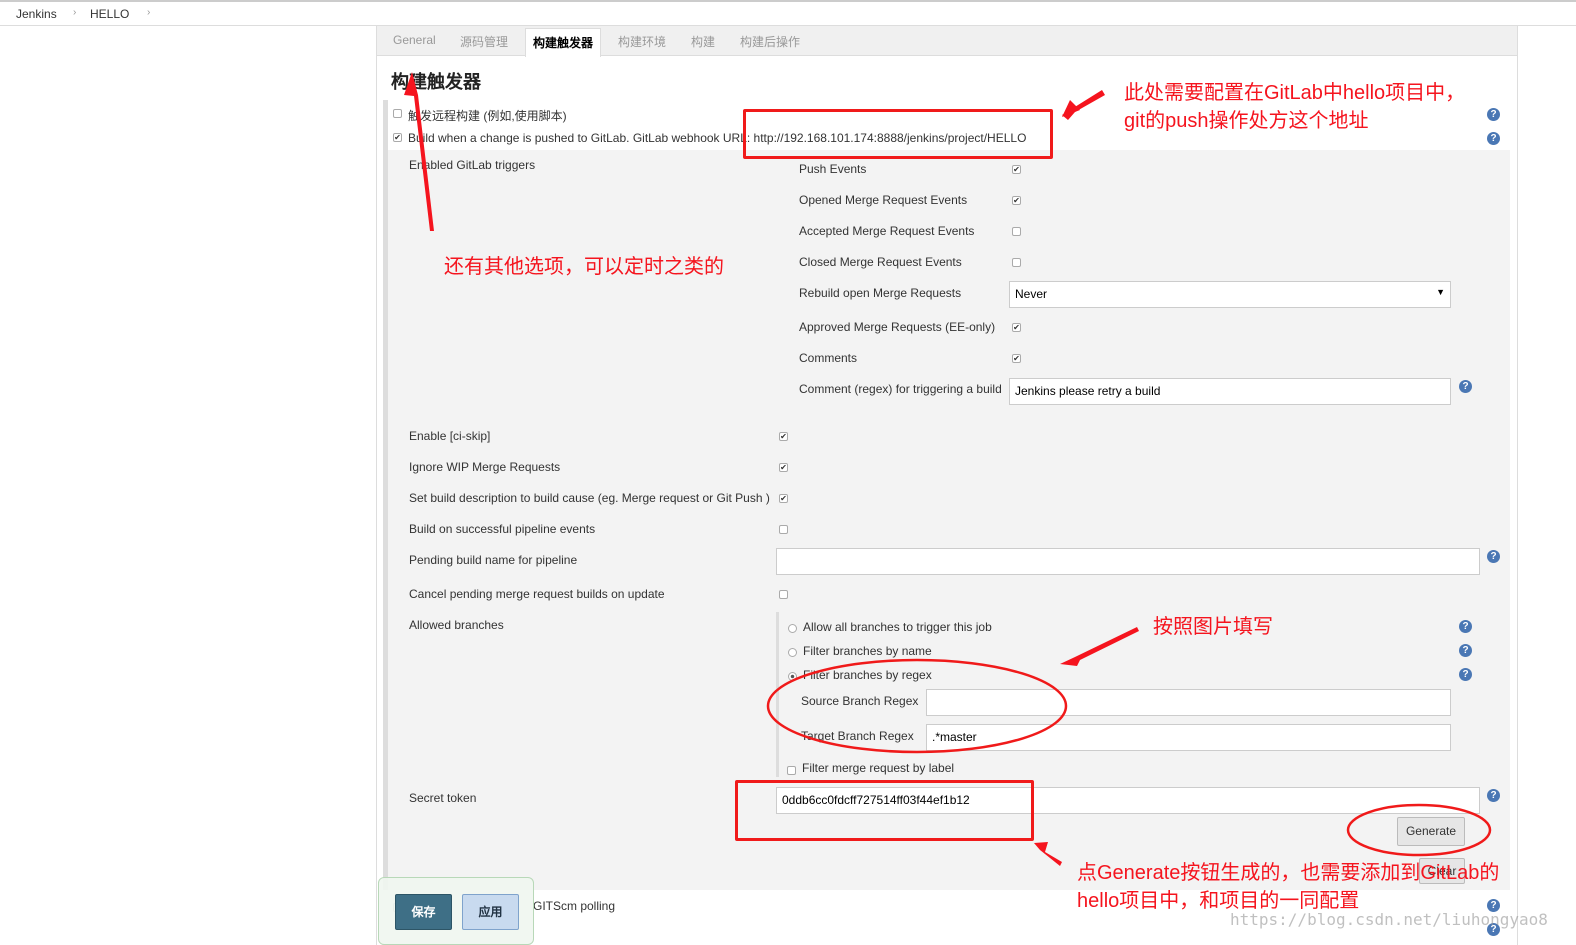  What do you see at coordinates (917, 706) in the screenshot?
I see `annotation-ellipse-branches` at bounding box center [917, 706].